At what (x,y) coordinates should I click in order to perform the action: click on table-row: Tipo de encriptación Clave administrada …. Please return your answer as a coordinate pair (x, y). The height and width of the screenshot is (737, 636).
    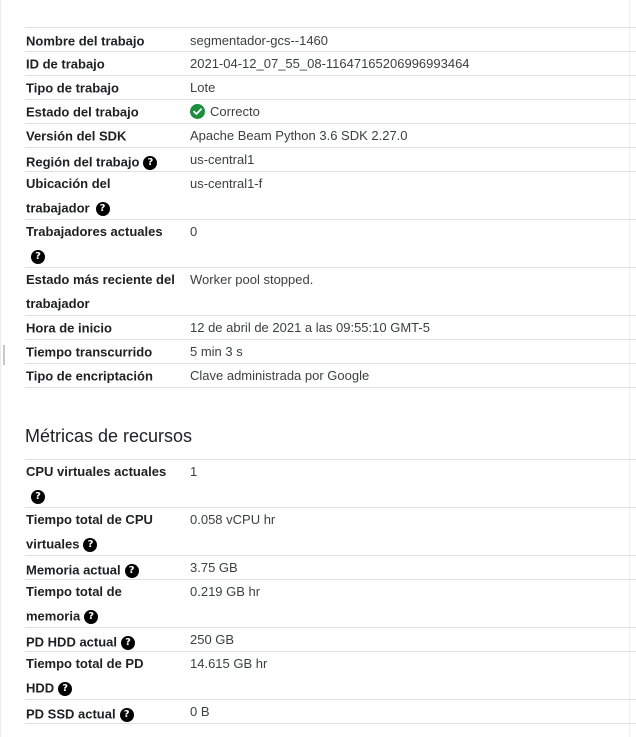
    Looking at the image, I should click on (330, 376).